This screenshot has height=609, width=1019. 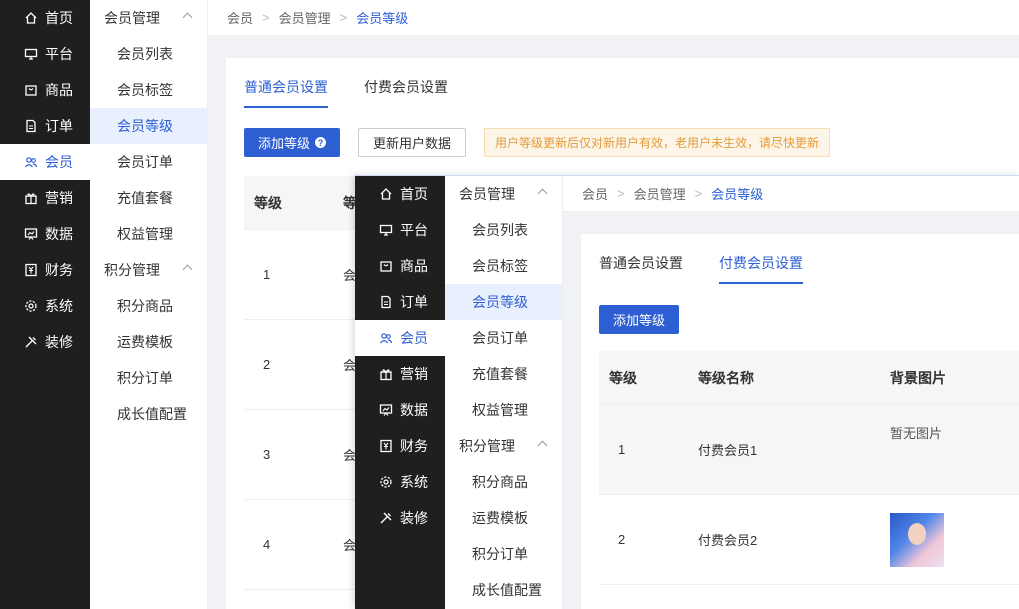 I want to click on cell-level: 4, so click(x=267, y=544).